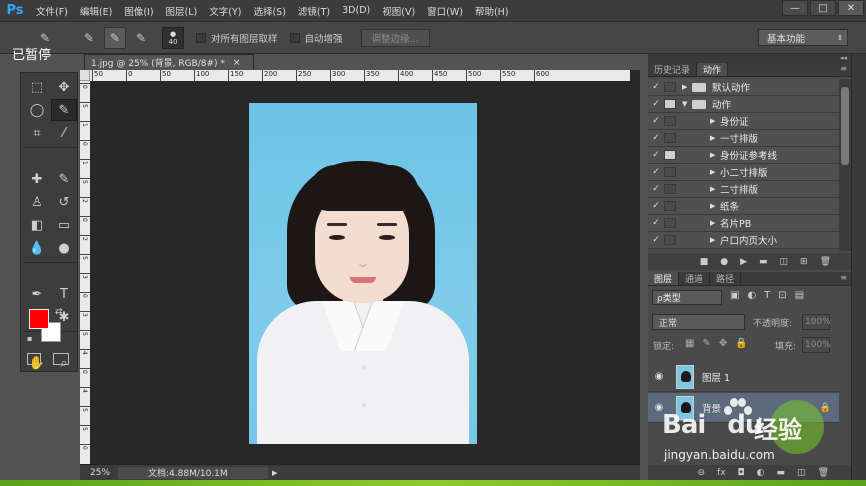 The height and width of the screenshot is (486, 866). Describe the element at coordinates (64, 202) in the screenshot. I see `history-brush-tool-icon: ↺` at that location.